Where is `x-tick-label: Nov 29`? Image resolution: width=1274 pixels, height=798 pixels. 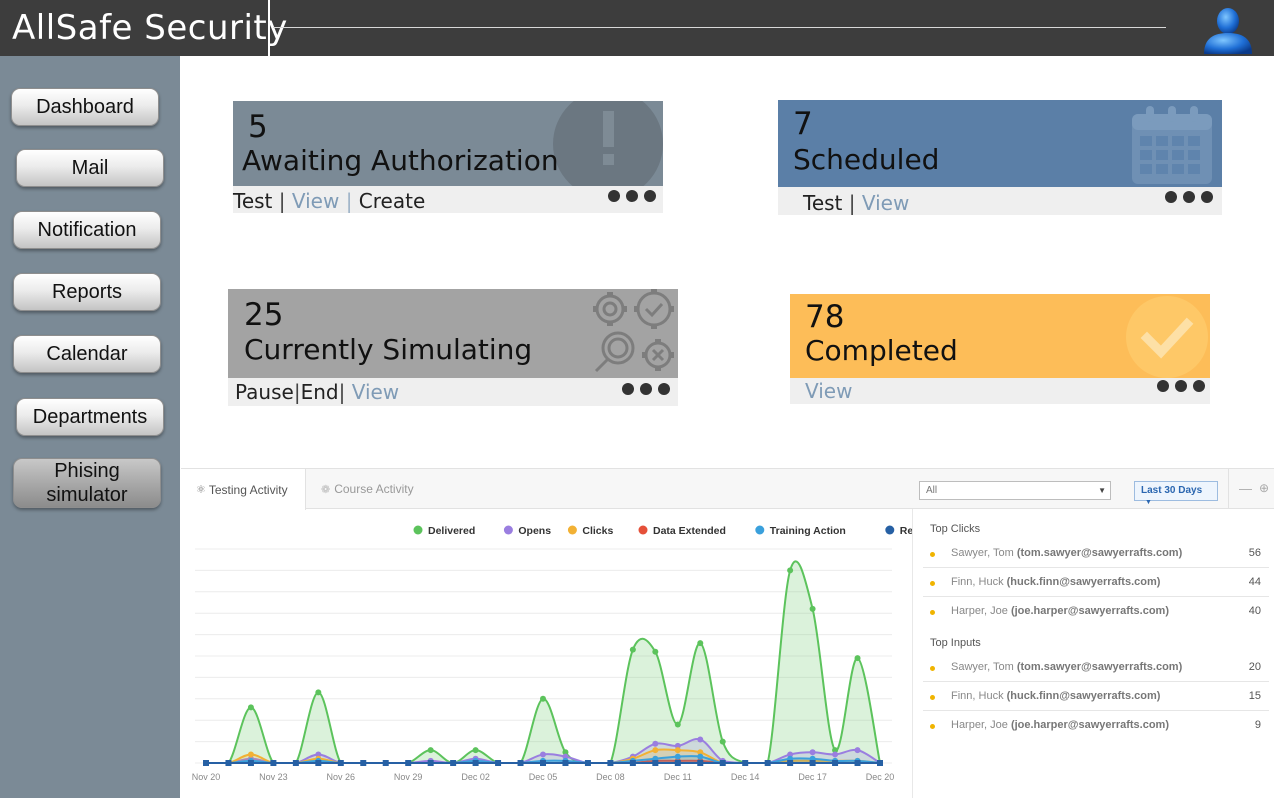
x-tick-label: Nov 29 is located at coordinates (408, 777).